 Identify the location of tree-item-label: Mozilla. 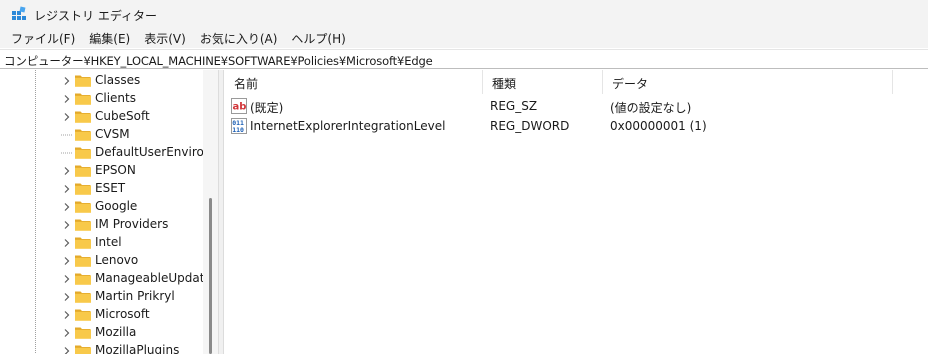
(116, 332).